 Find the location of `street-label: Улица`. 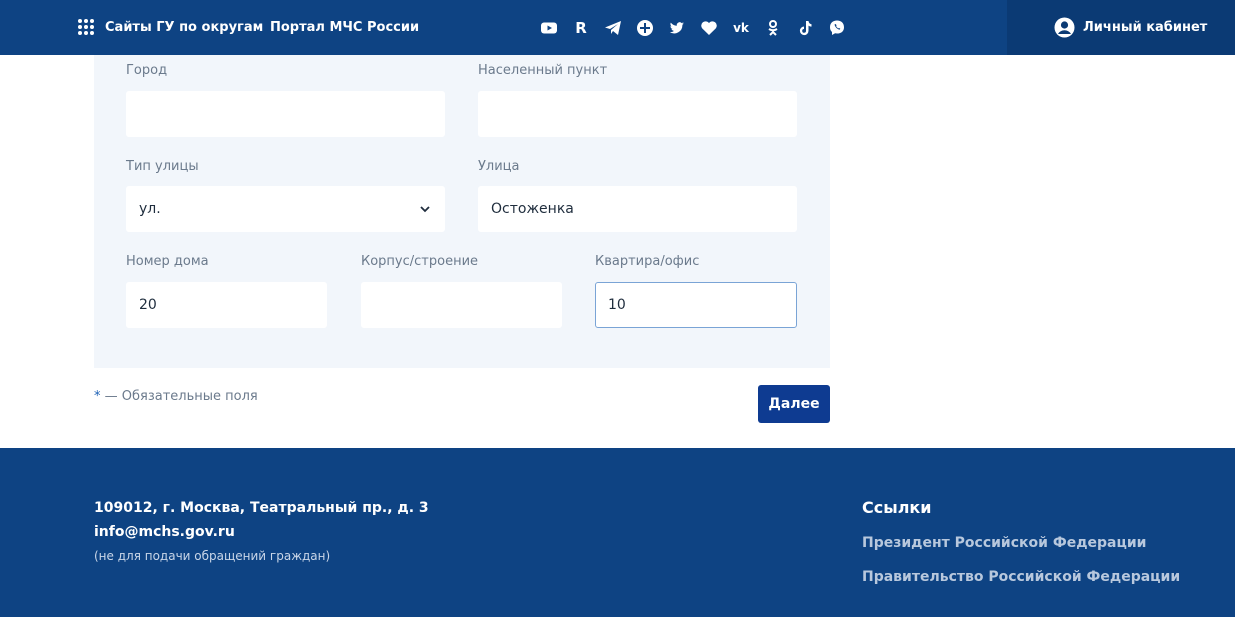

street-label: Улица is located at coordinates (499, 166).